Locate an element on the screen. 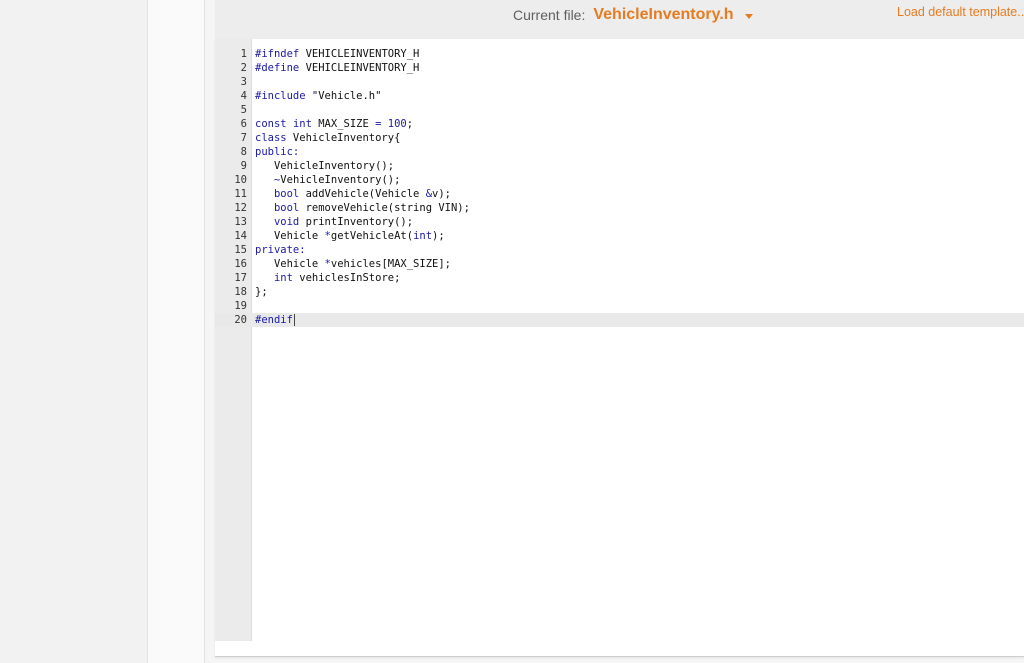 This screenshot has width=1024, height=663. code-text: ~VehicleInventory(); is located at coordinates (327, 180).